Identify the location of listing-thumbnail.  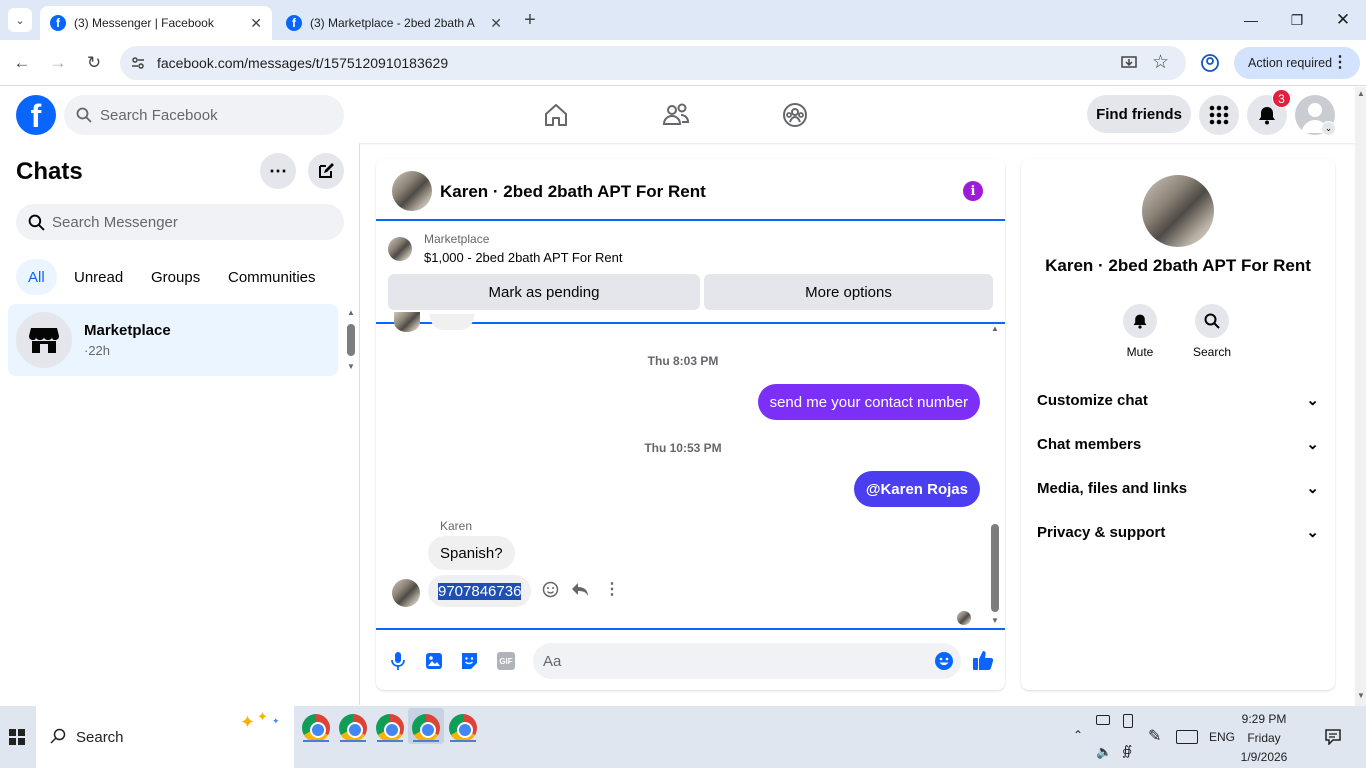
(400, 249).